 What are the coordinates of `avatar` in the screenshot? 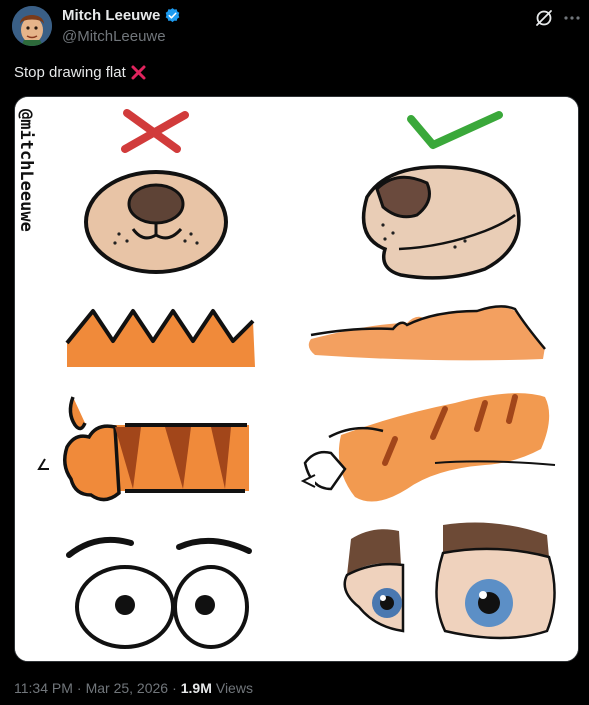 It's located at (32, 26).